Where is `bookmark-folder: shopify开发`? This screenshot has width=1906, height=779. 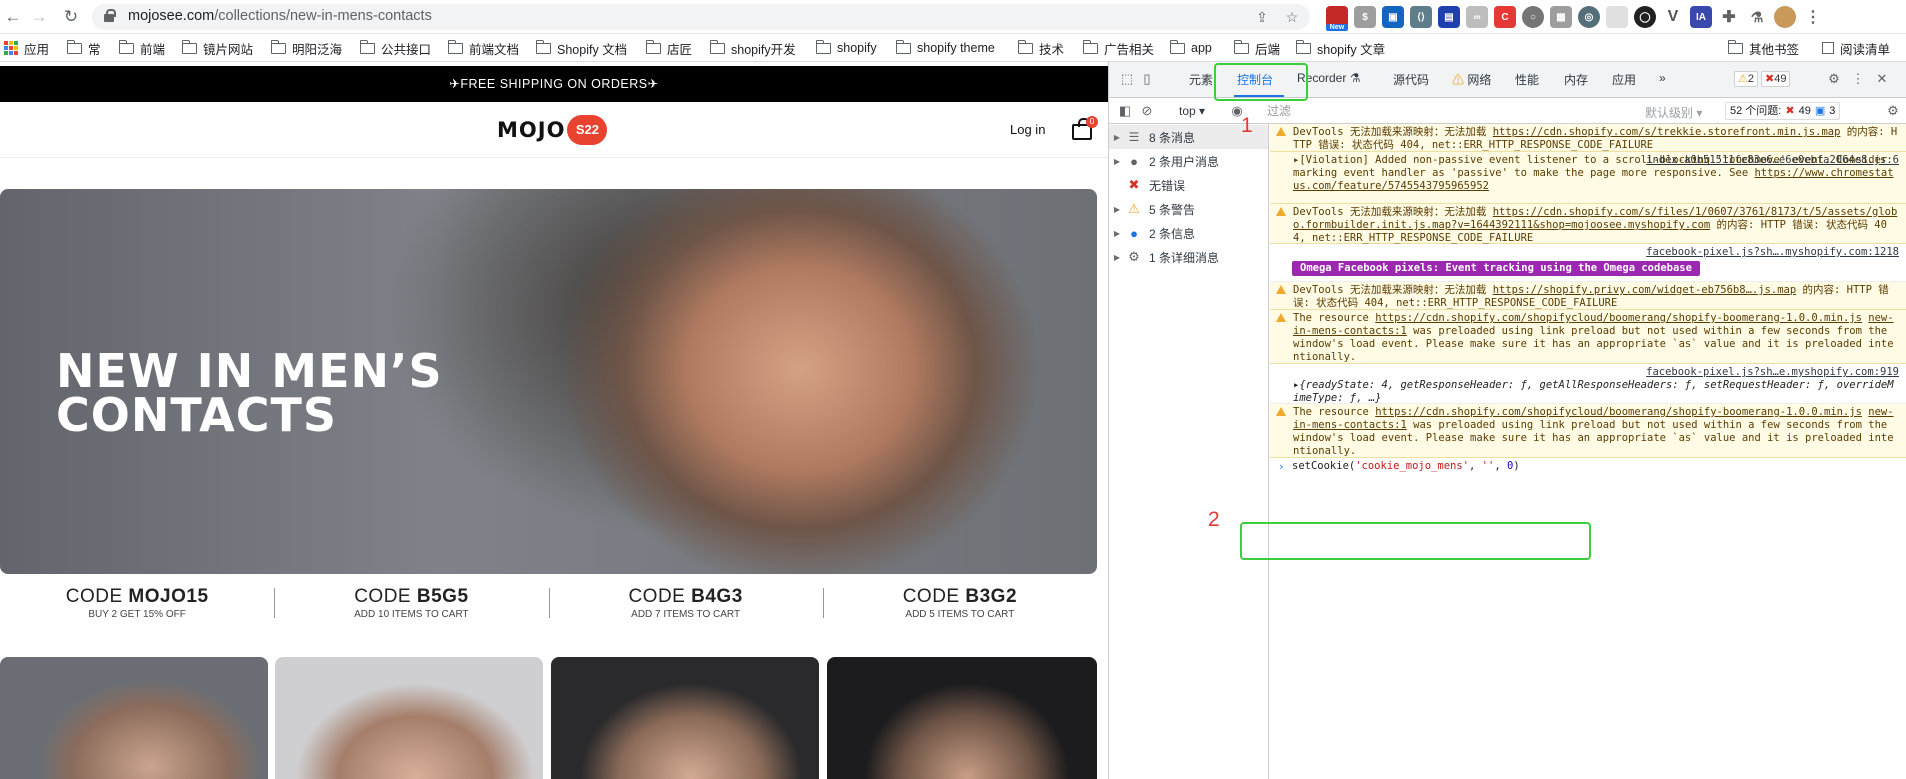
bookmark-folder: shopify开发 is located at coordinates (752, 48).